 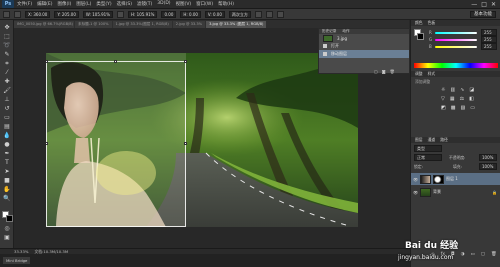 I want to click on blend-mode-select: 正常, so click(x=428, y=157).